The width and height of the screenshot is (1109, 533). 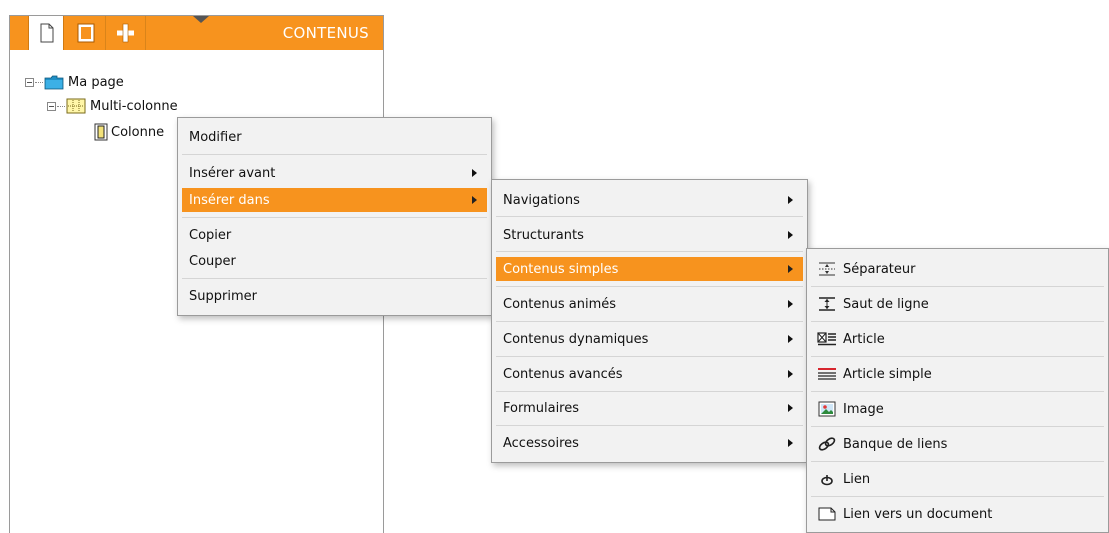 What do you see at coordinates (827, 304) in the screenshot?
I see `line-break-icon` at bounding box center [827, 304].